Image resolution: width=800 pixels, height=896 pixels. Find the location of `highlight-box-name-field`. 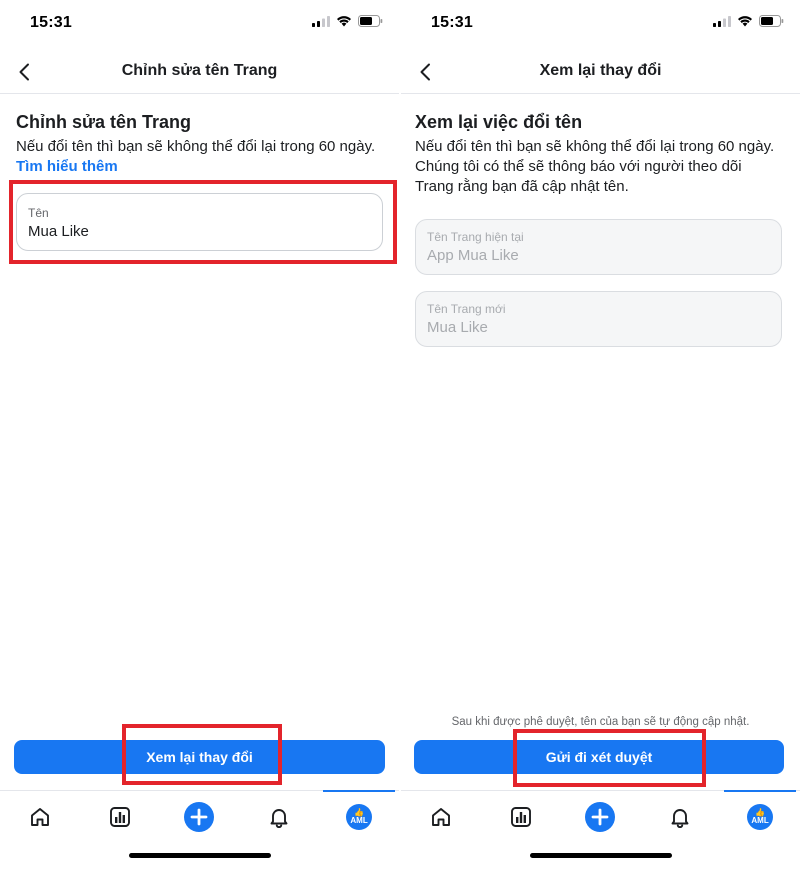

highlight-box-name-field is located at coordinates (203, 222).